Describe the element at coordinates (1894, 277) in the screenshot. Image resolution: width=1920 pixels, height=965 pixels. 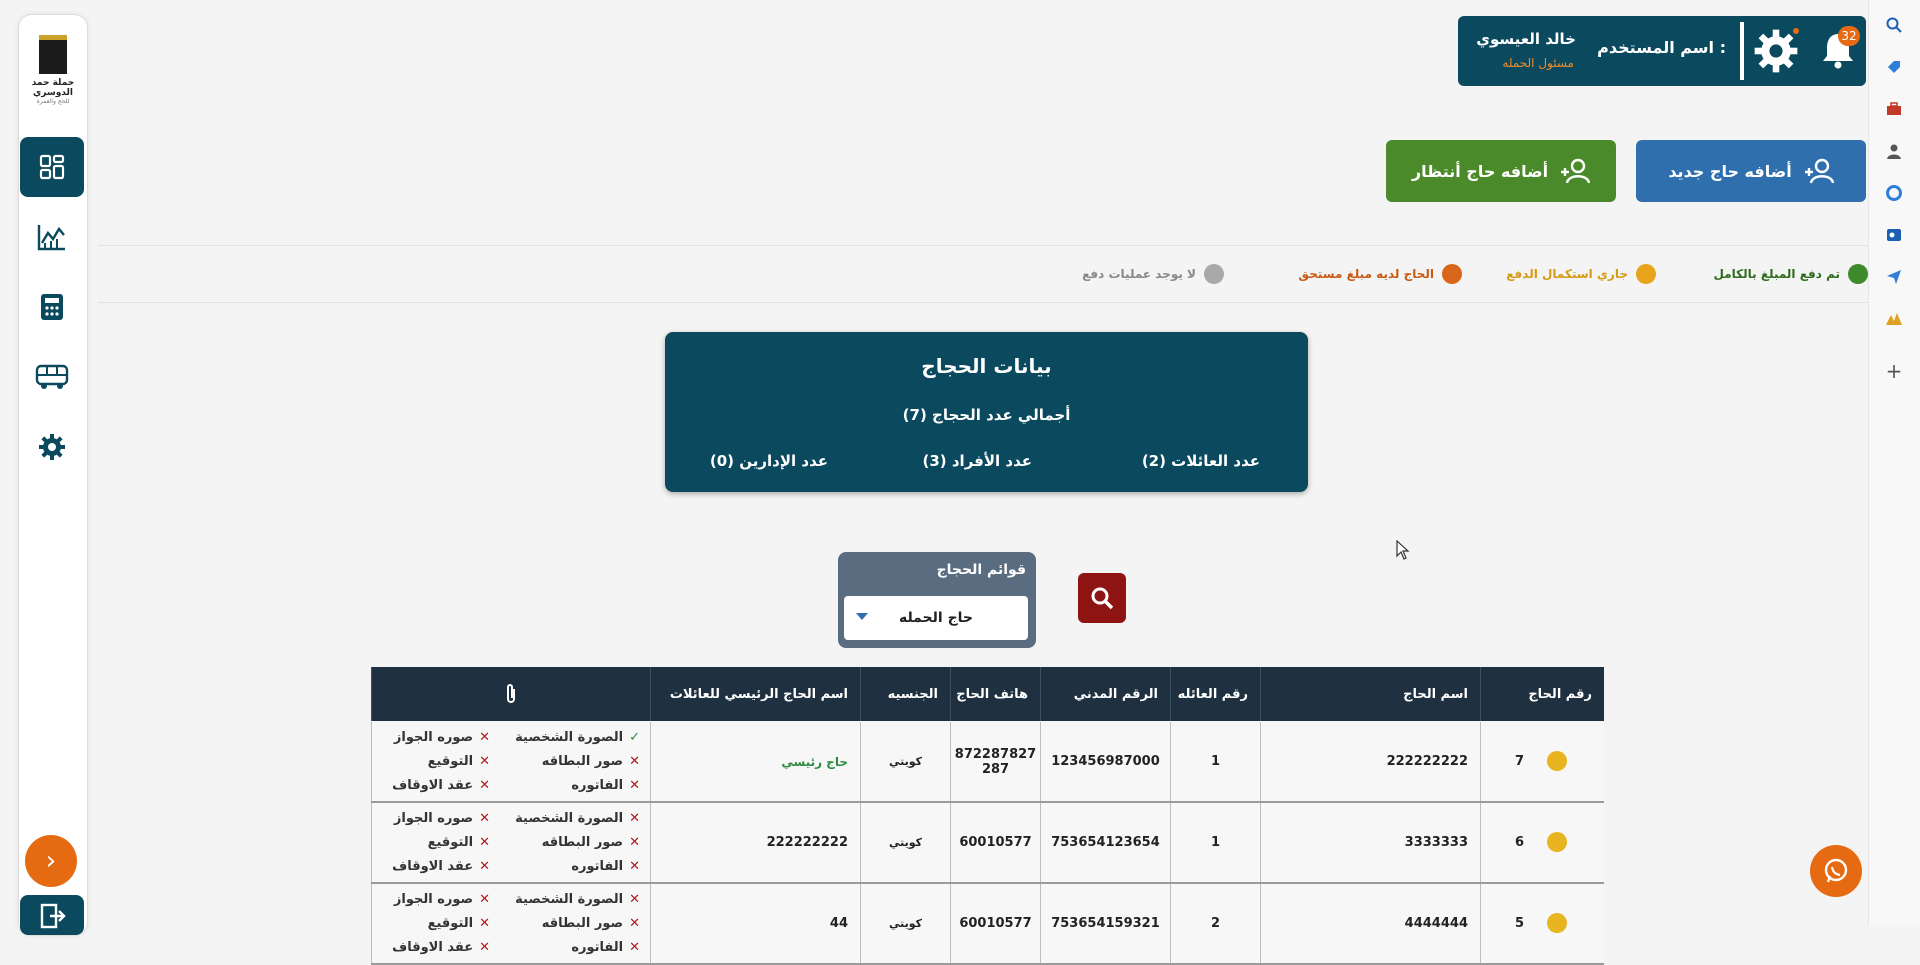
I see `send-icon` at that location.